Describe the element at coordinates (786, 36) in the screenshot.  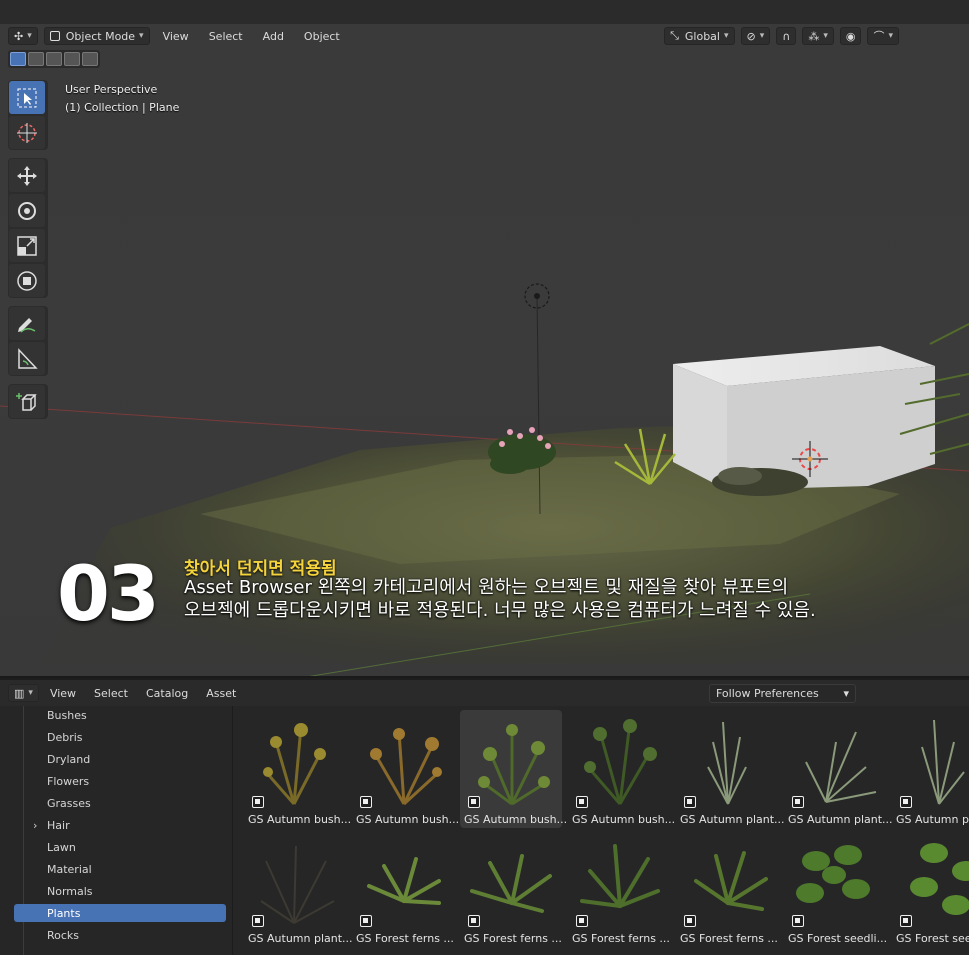
I see `snap-toggle: ∩` at that location.